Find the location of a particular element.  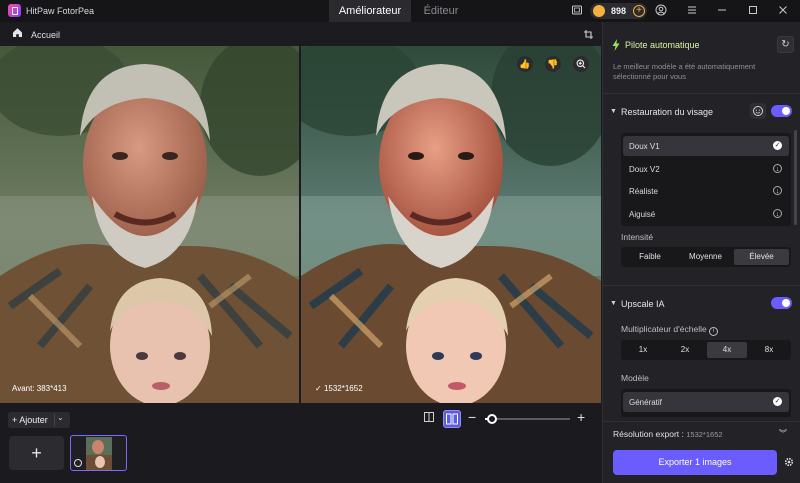

upscale-model-generatif: Génératif ✓ is located at coordinates (706, 402).